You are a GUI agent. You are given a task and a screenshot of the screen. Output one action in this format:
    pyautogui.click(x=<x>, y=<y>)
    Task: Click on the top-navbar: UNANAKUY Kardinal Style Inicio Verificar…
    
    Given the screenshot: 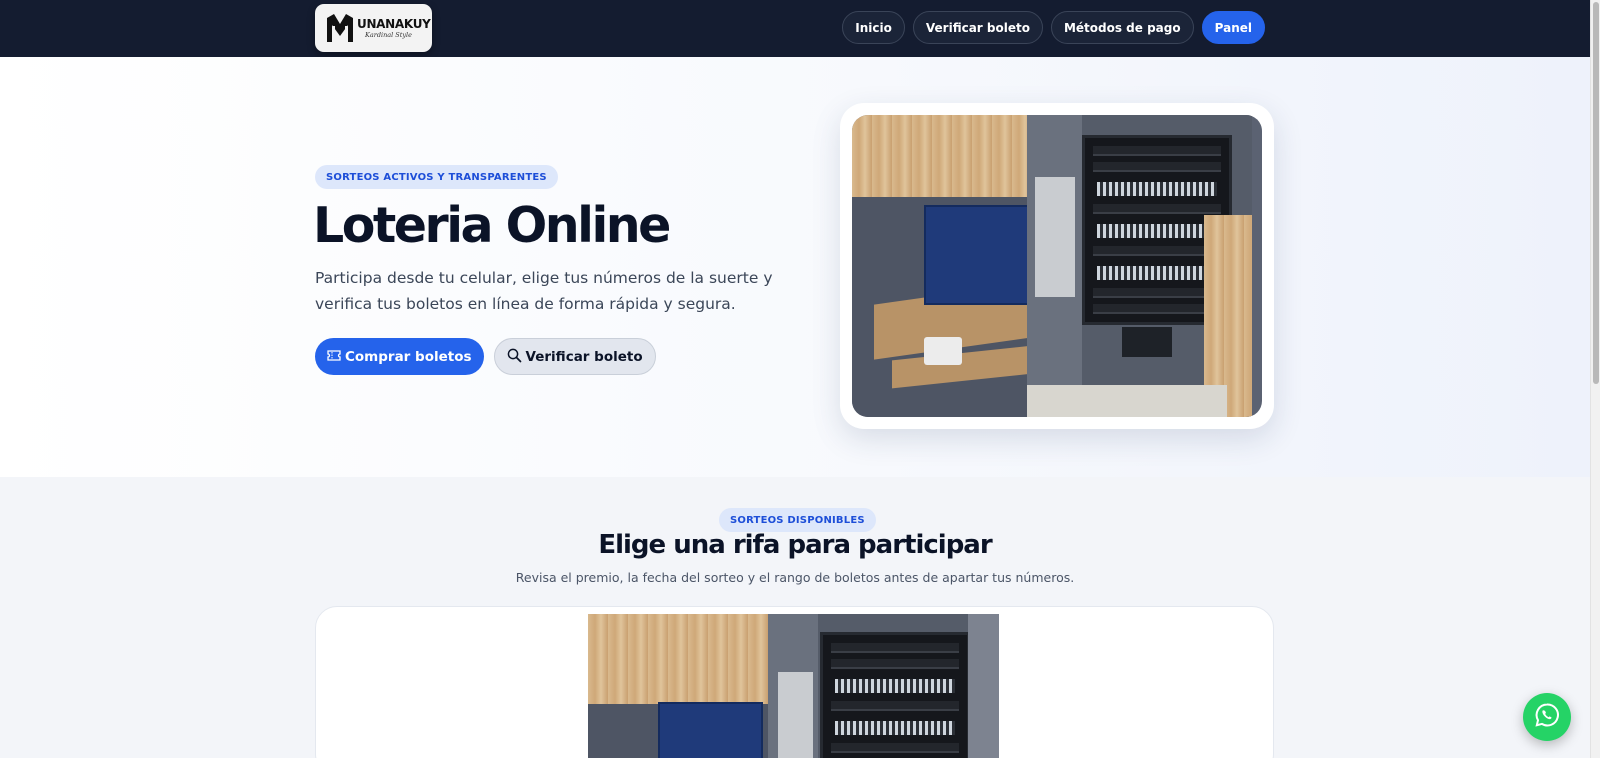 What is the action you would take?
    pyautogui.click(x=795, y=28)
    